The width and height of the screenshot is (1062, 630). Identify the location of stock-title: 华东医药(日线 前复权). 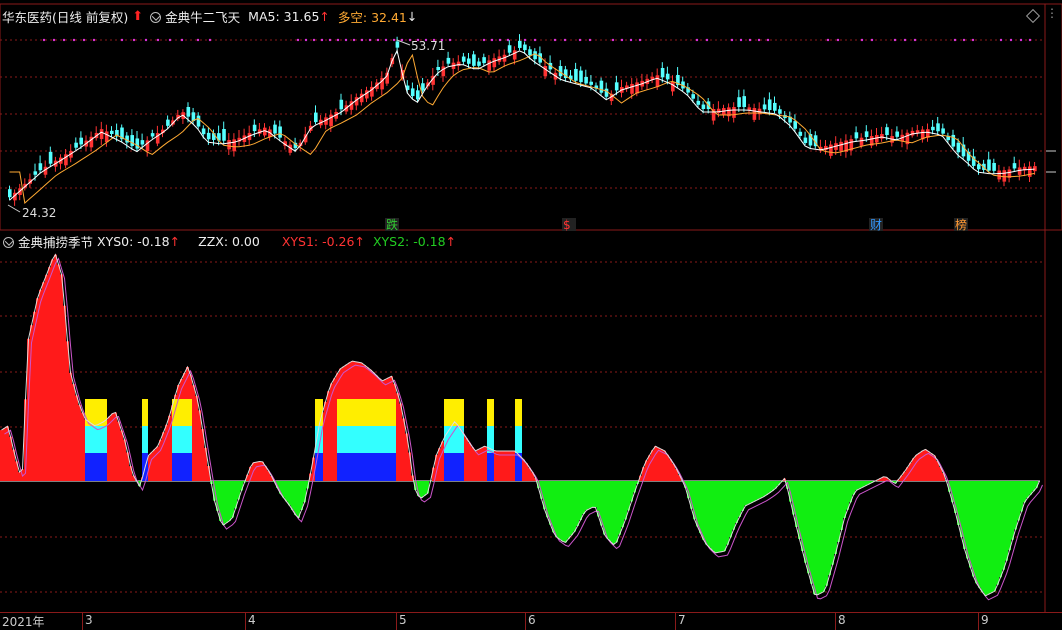
(65, 16).